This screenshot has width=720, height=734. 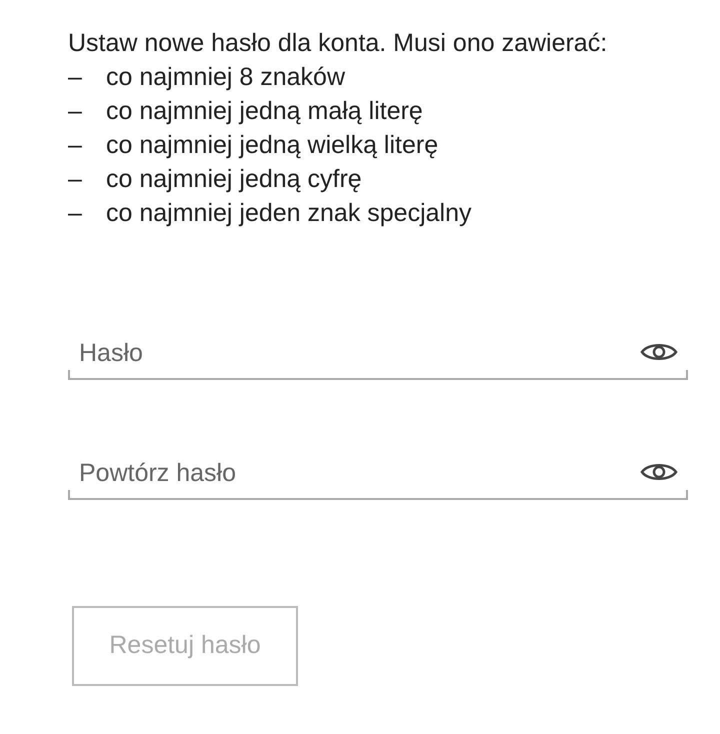 What do you see at coordinates (264, 111) in the screenshot?
I see `requirement-text: co najmniej jedną małą literę` at bounding box center [264, 111].